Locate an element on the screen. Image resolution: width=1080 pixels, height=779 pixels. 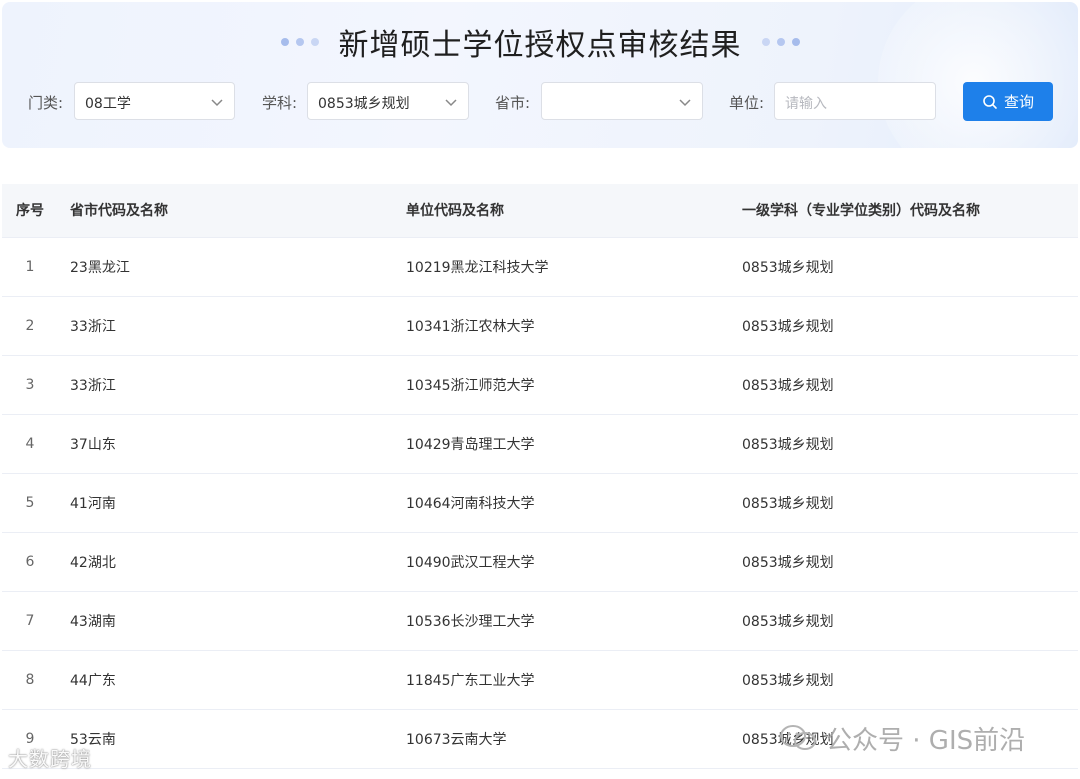
search-button-label: 查询 is located at coordinates (1018, 102).